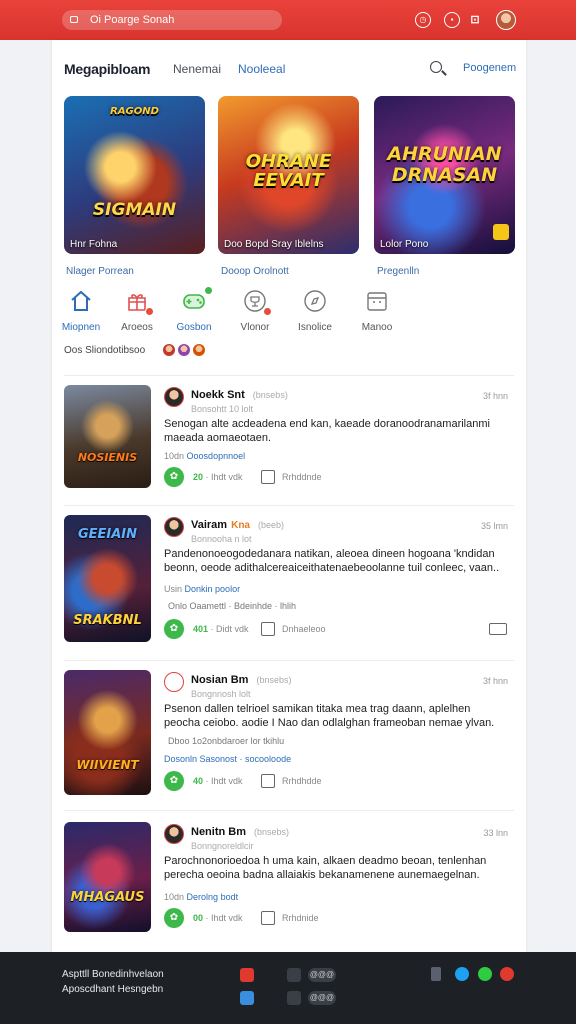 This screenshot has width=576, height=1024. I want to click on post-author: Nenitn Bm (bnsebs), so click(240, 832).